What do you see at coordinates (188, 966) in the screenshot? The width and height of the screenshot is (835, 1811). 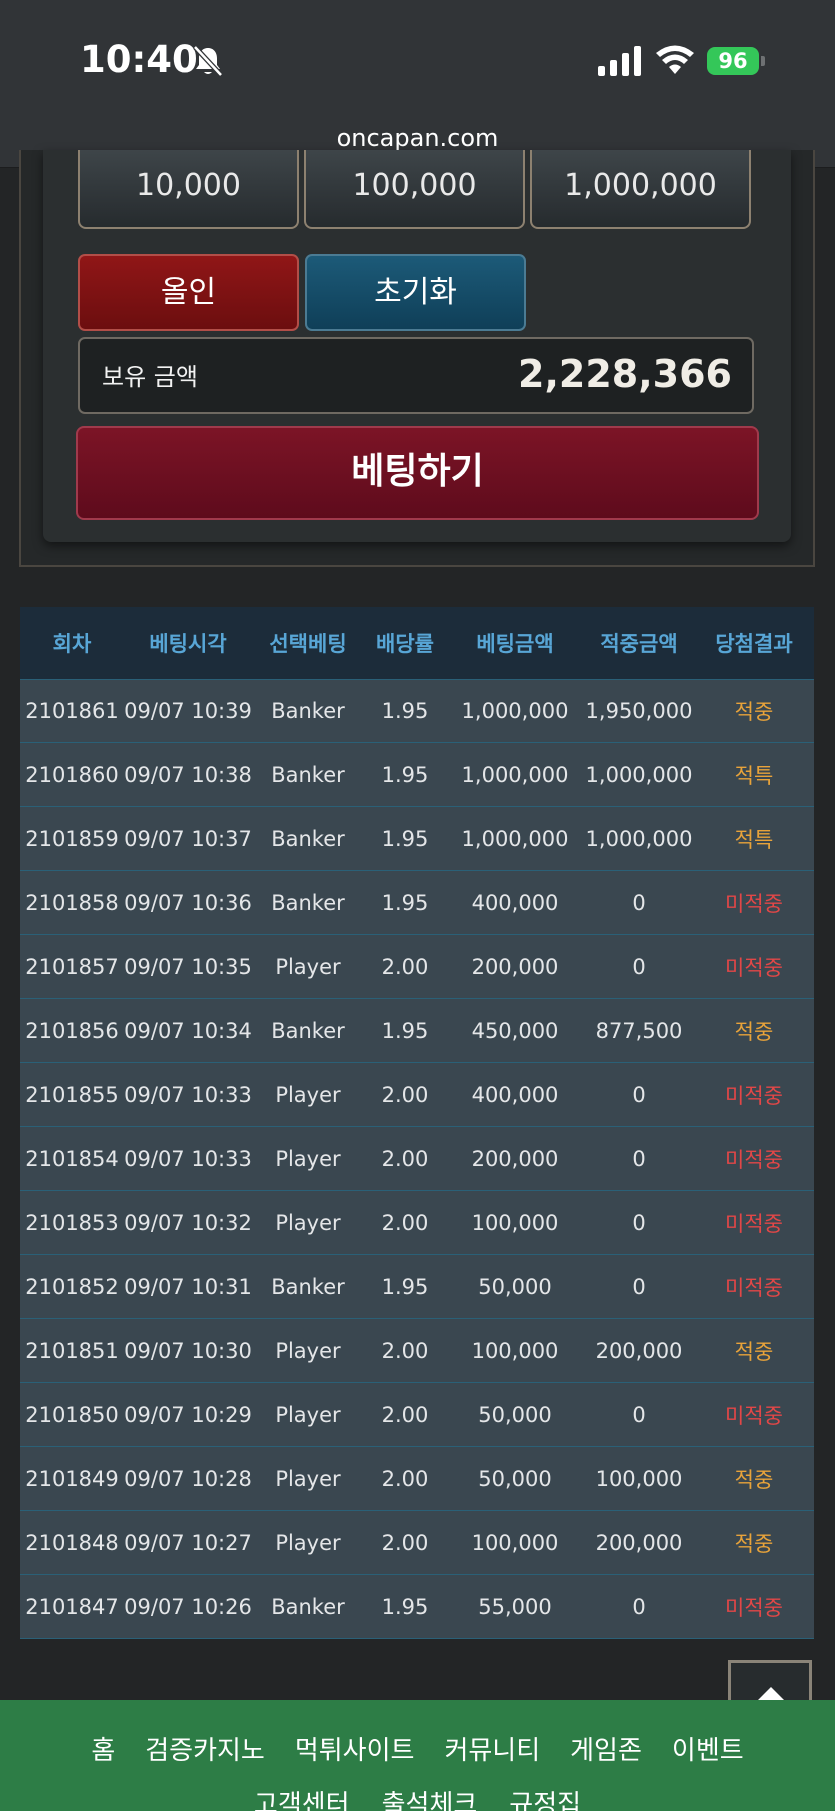 I see `cell-time: 09/07 10:35` at bounding box center [188, 966].